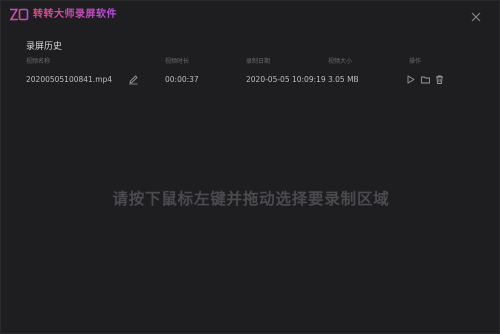 The height and width of the screenshot is (334, 500). I want to click on rename-button, so click(133, 79).